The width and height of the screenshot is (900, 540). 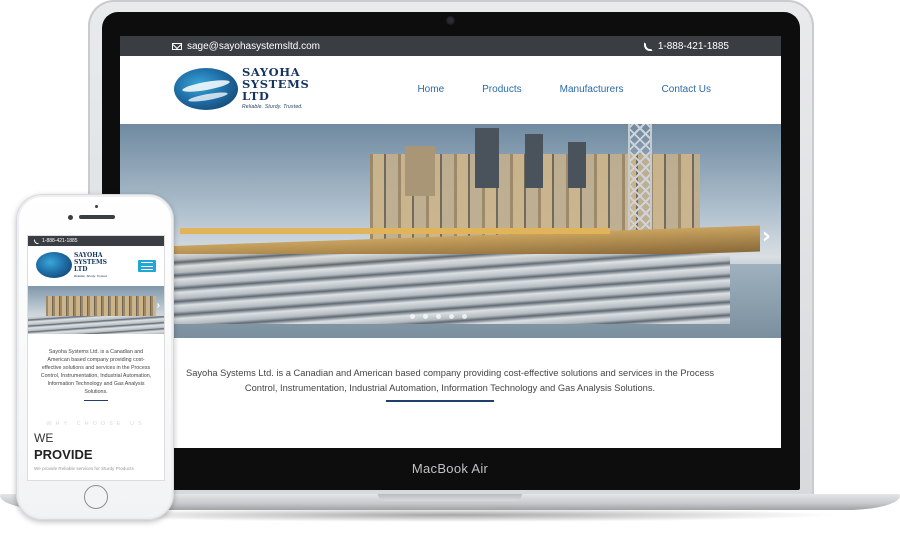 I want to click on laptop-camera, so click(x=450, y=20).